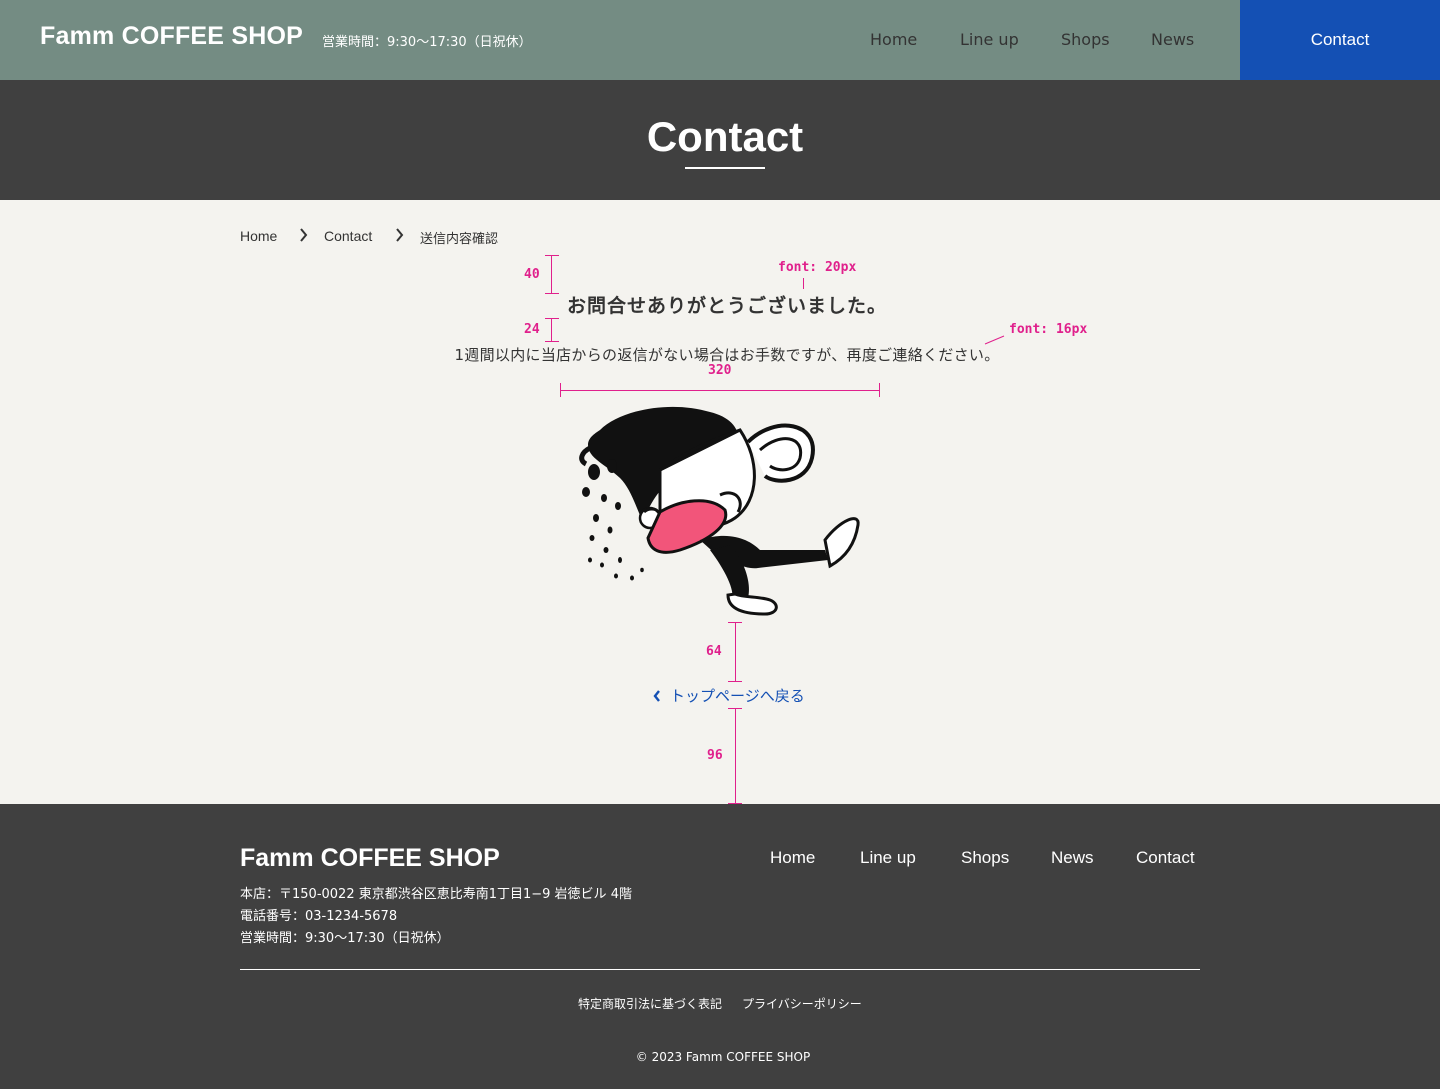  What do you see at coordinates (1072, 858) in the screenshot?
I see `footer-nav-news: News` at bounding box center [1072, 858].